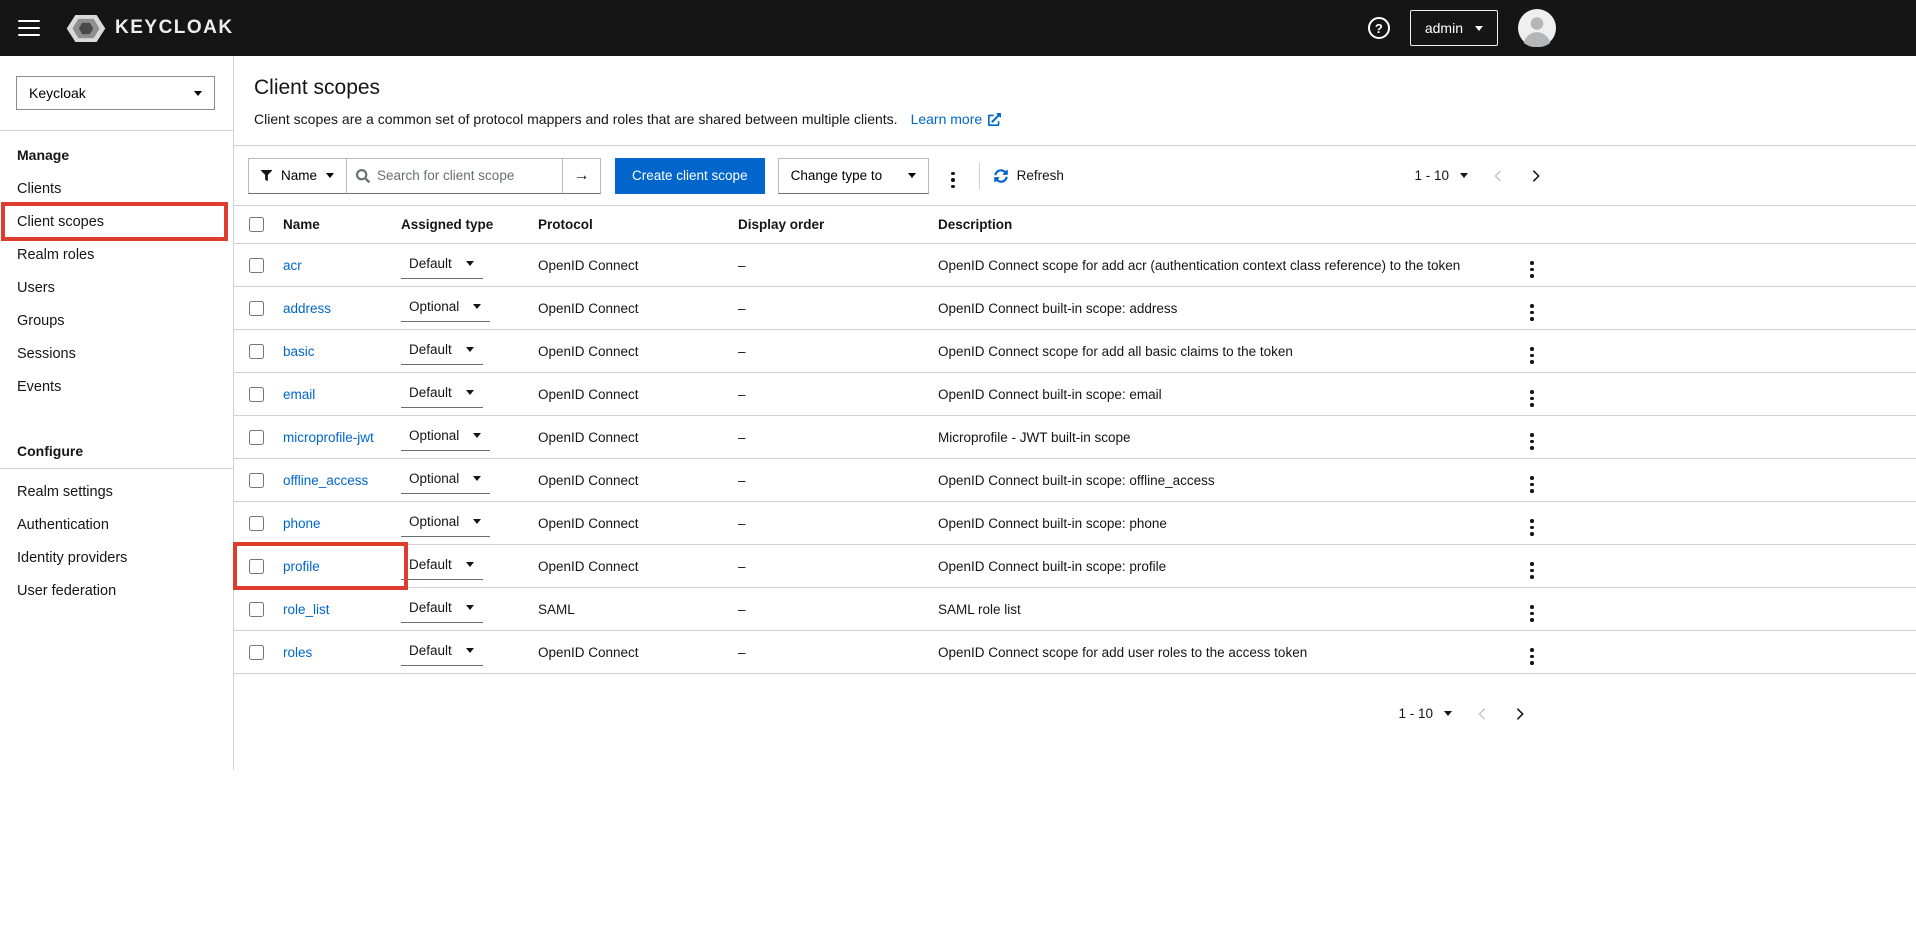  Describe the element at coordinates (975, 224) in the screenshot. I see `col-header-description: Description` at that location.